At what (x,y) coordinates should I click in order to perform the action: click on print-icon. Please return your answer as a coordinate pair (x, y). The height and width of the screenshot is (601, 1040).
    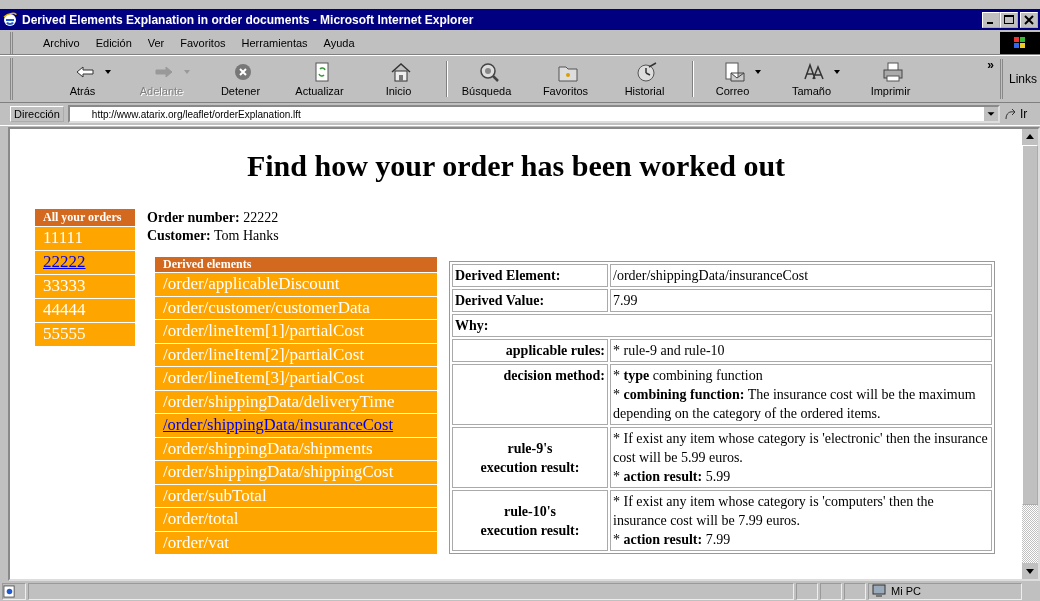
    Looking at the image, I should click on (892, 72).